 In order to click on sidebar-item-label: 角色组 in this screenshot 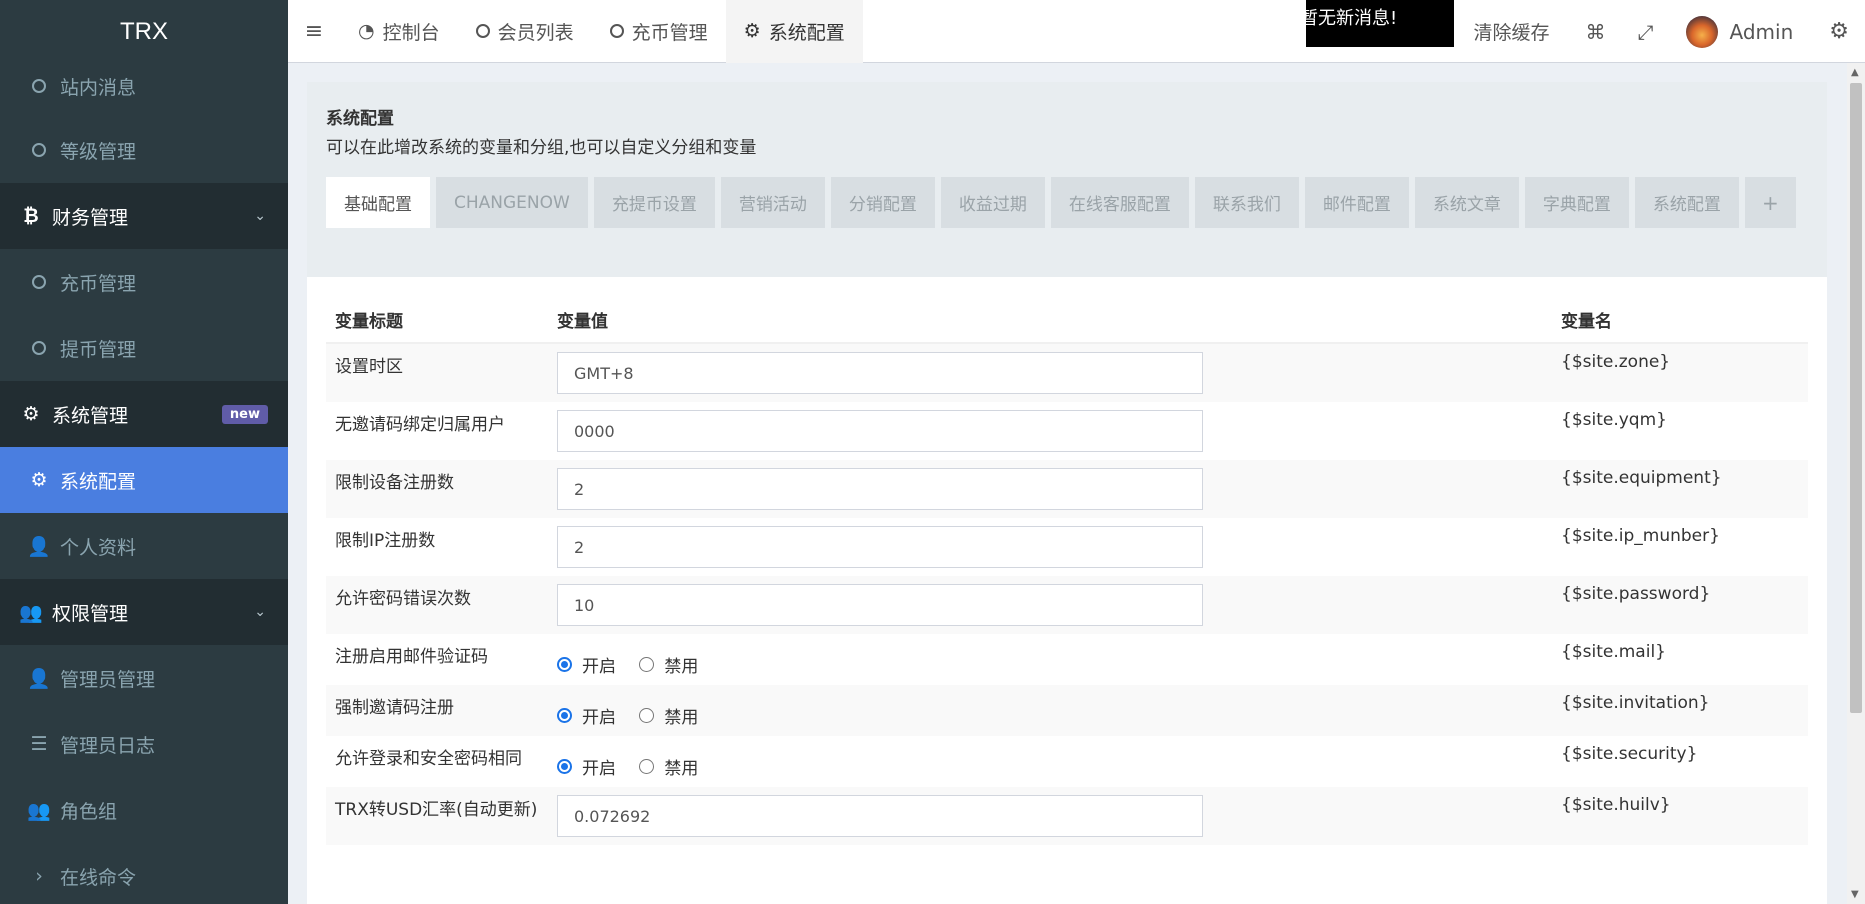, I will do `click(89, 811)`.